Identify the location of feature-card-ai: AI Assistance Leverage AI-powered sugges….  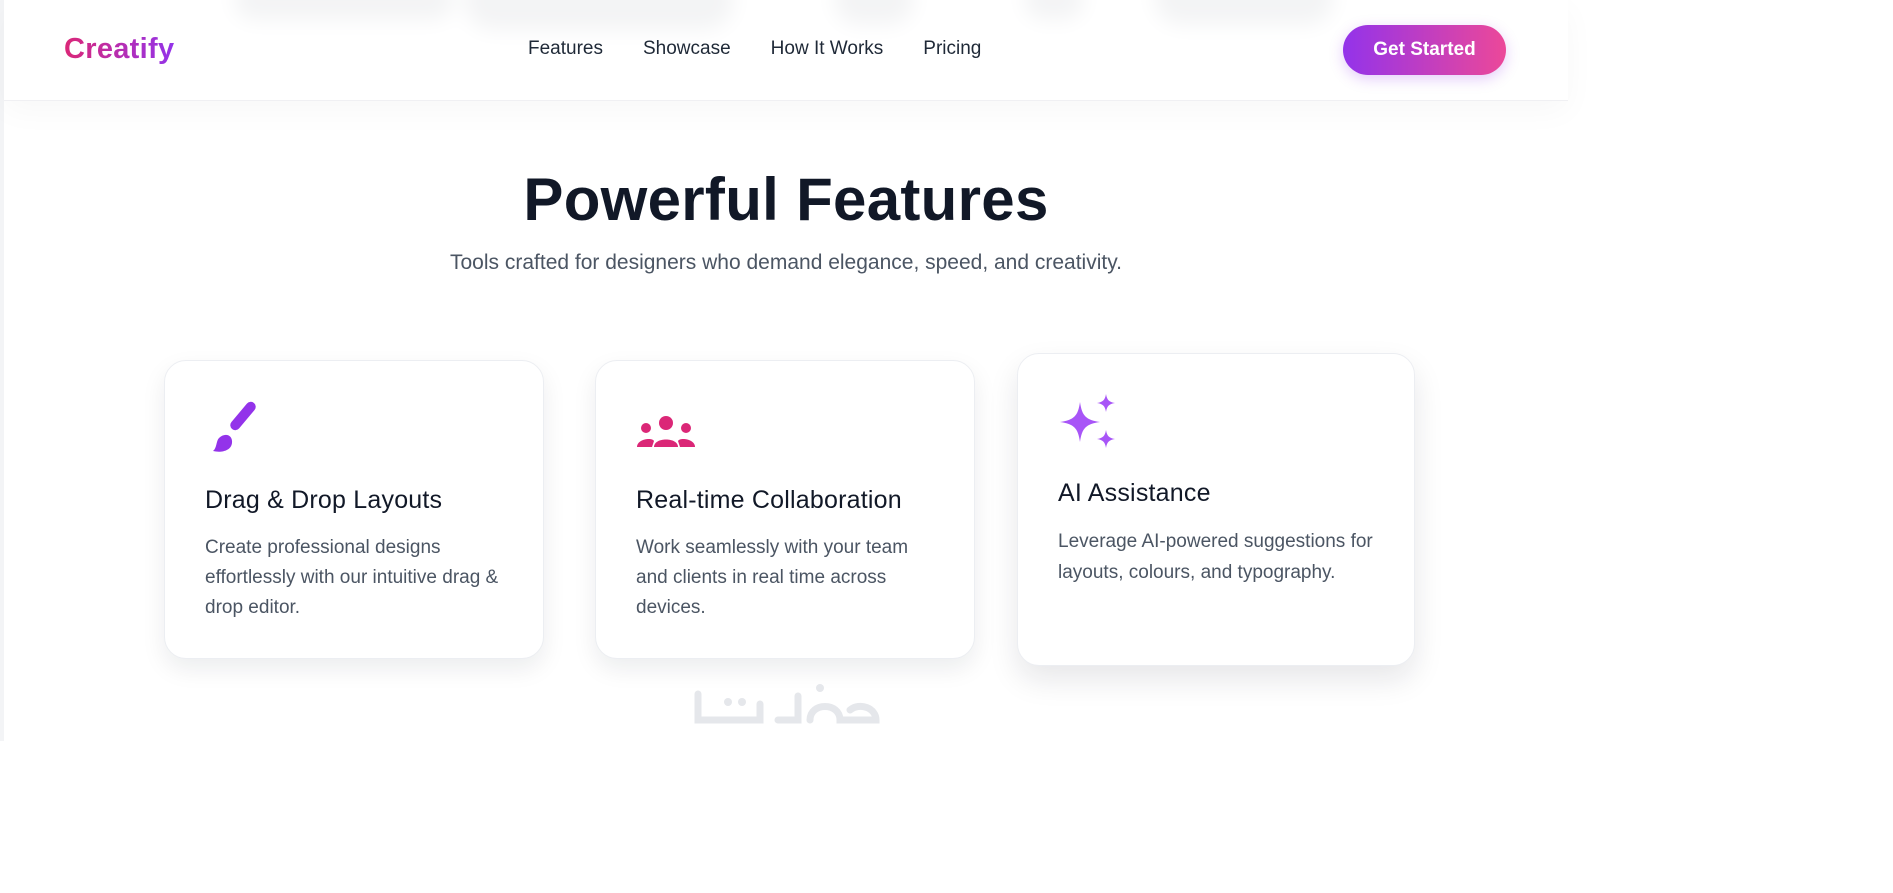
(1216, 509).